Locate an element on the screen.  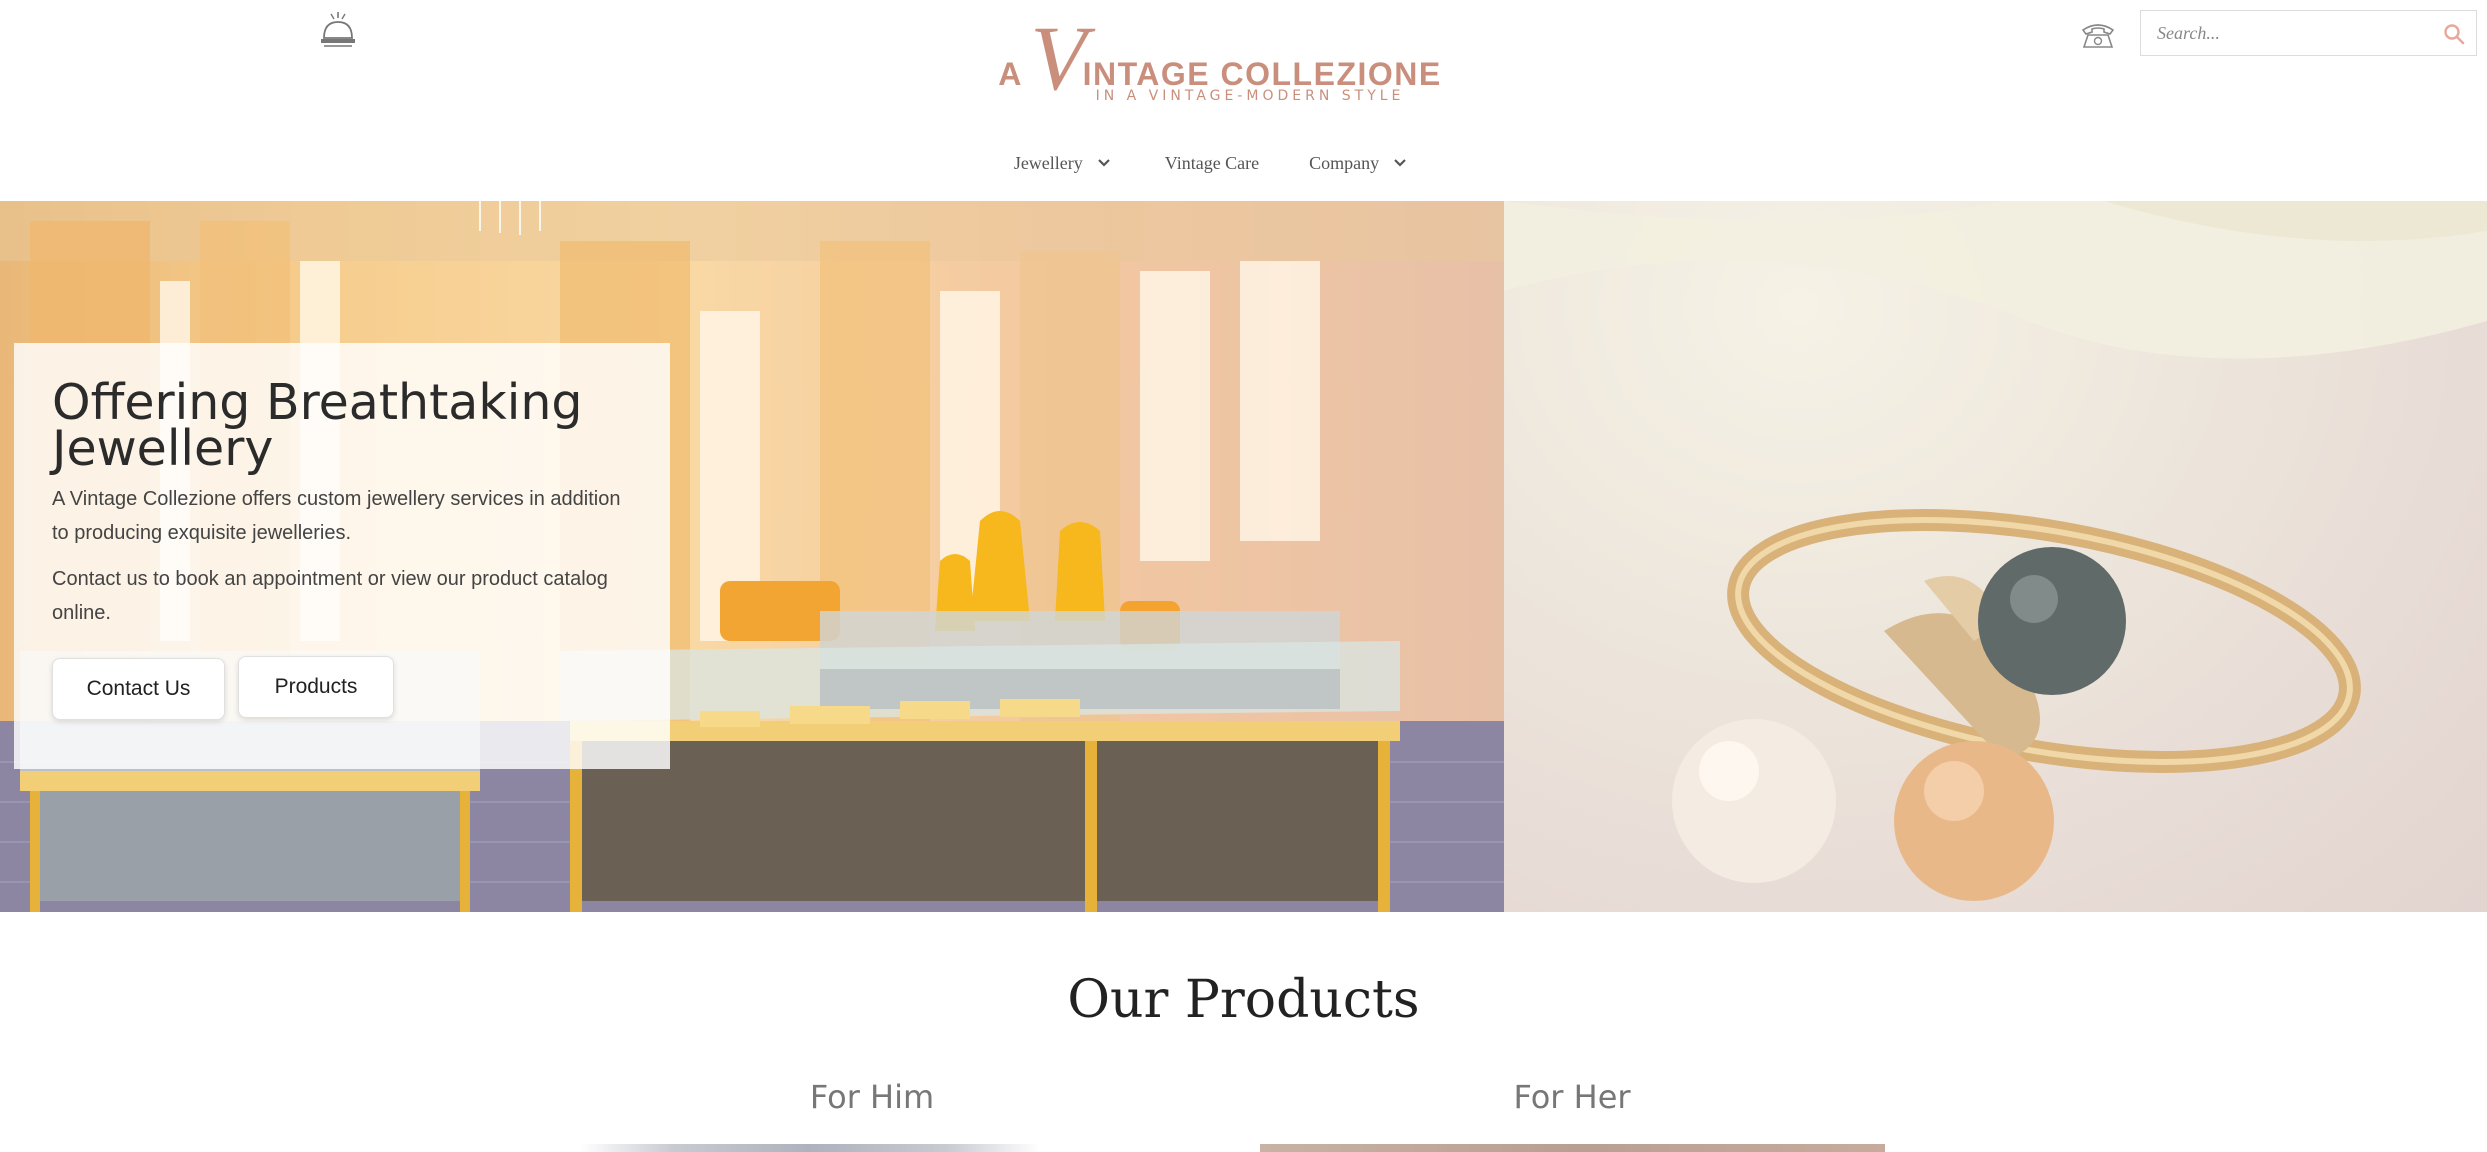
telephone-icon is located at coordinates (2098, 35).